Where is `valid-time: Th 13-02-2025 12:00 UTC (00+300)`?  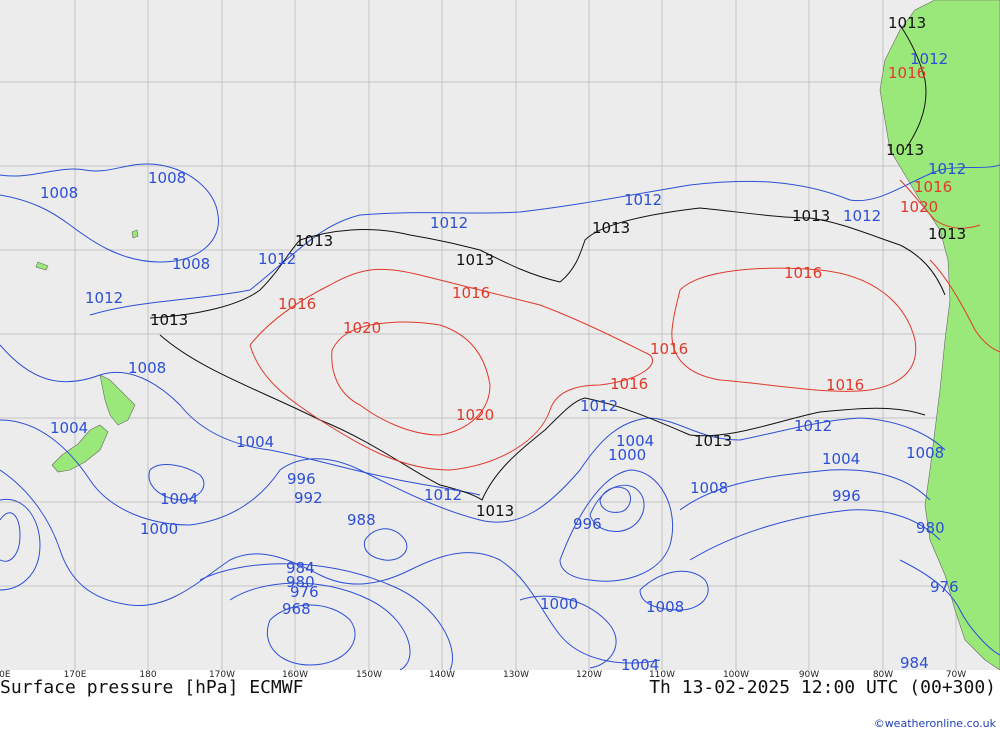 valid-time: Th 13-02-2025 12:00 UTC (00+300) is located at coordinates (822, 687).